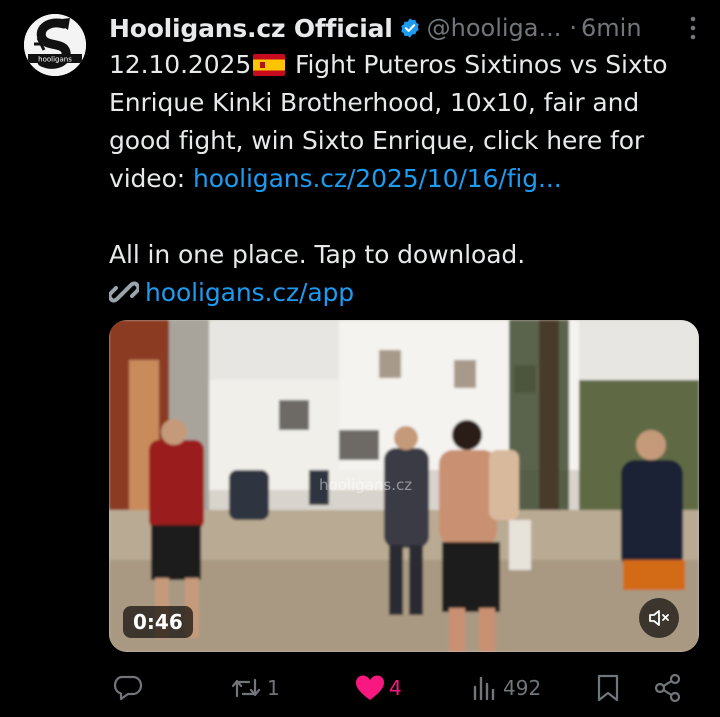 This screenshot has width=720, height=717. I want to click on views-count: 492, so click(522, 688).